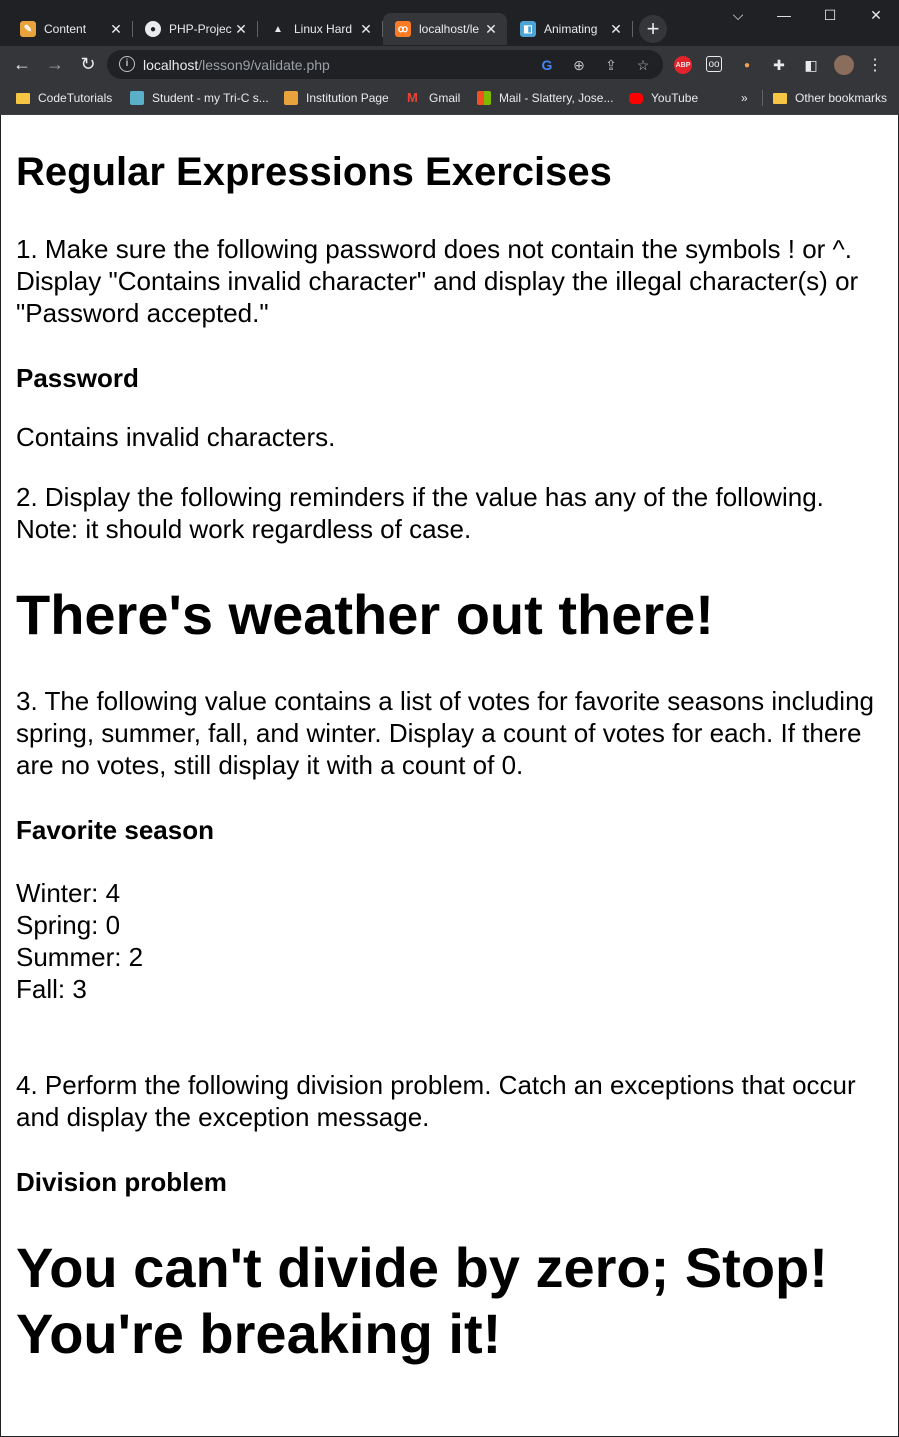 The height and width of the screenshot is (1437, 899). What do you see at coordinates (579, 65) in the screenshot?
I see `zoom-icon: ⊕` at bounding box center [579, 65].